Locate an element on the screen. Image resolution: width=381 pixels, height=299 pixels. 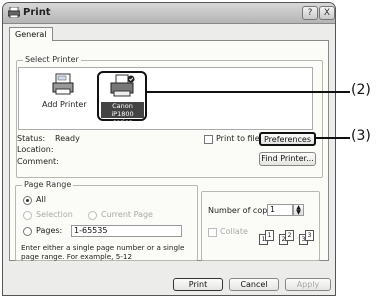
callout-3: (3) is located at coordinates (361, 136).